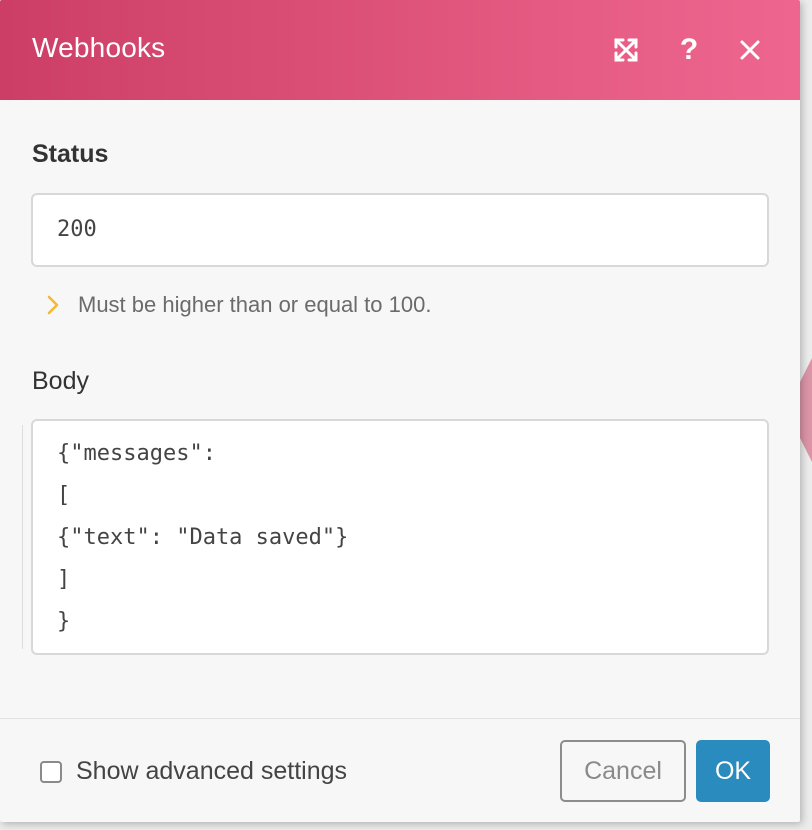  Describe the element at coordinates (211, 771) in the screenshot. I see `advanced-settings-label: Show advanced settings` at that location.